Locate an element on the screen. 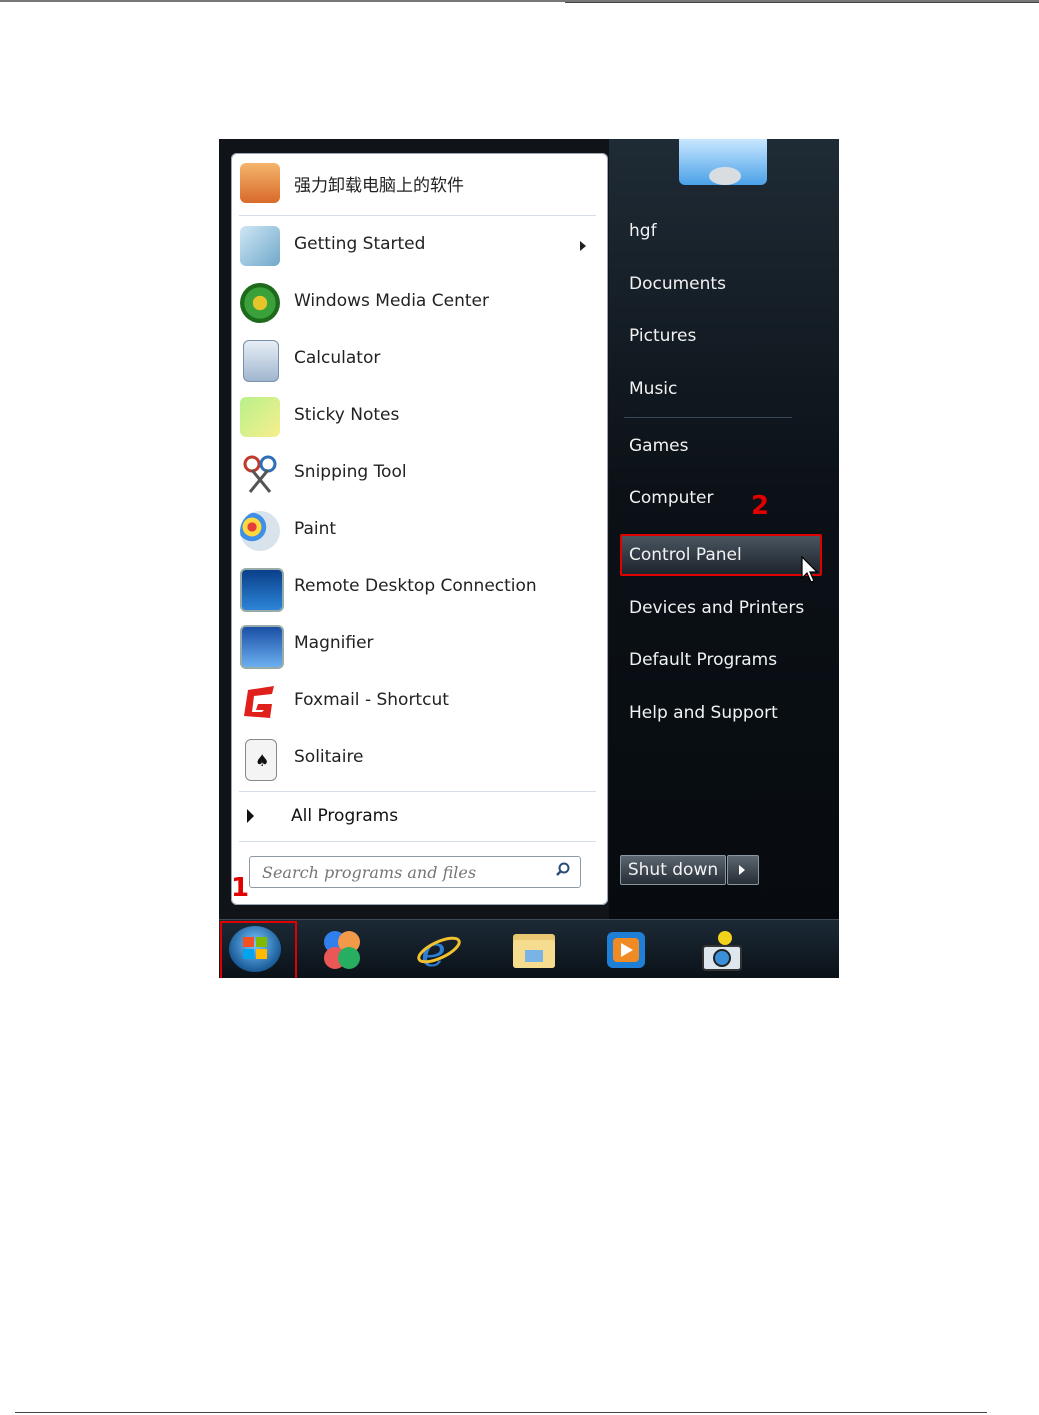 The width and height of the screenshot is (1039, 1415). snipping-tool-icon is located at coordinates (260, 474).